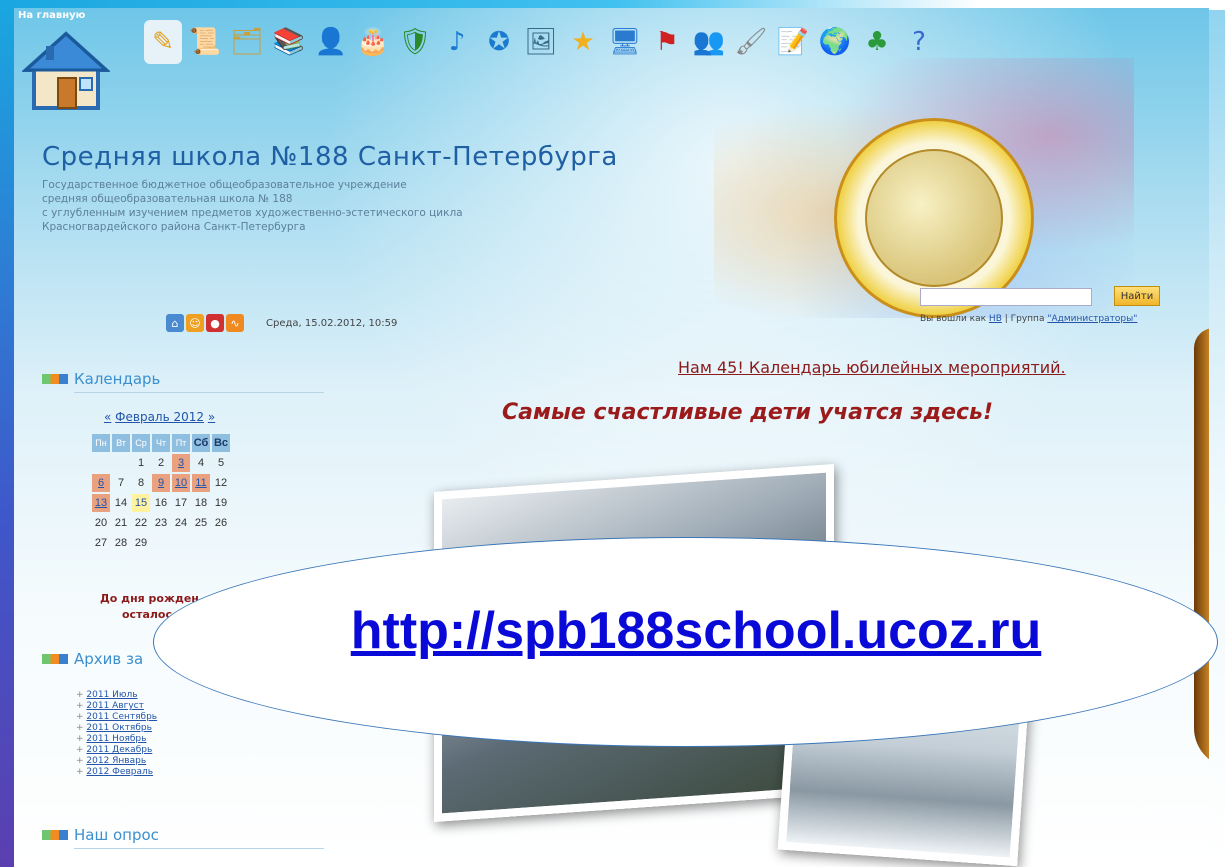 The height and width of the screenshot is (867, 1225). What do you see at coordinates (141, 523) in the screenshot?
I see `calendar-day: 22` at bounding box center [141, 523].